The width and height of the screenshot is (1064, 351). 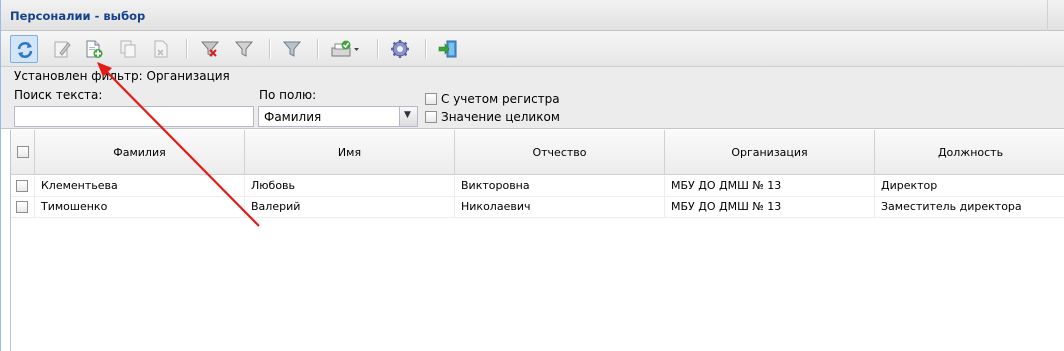 I want to click on exit-button, so click(x=448, y=49).